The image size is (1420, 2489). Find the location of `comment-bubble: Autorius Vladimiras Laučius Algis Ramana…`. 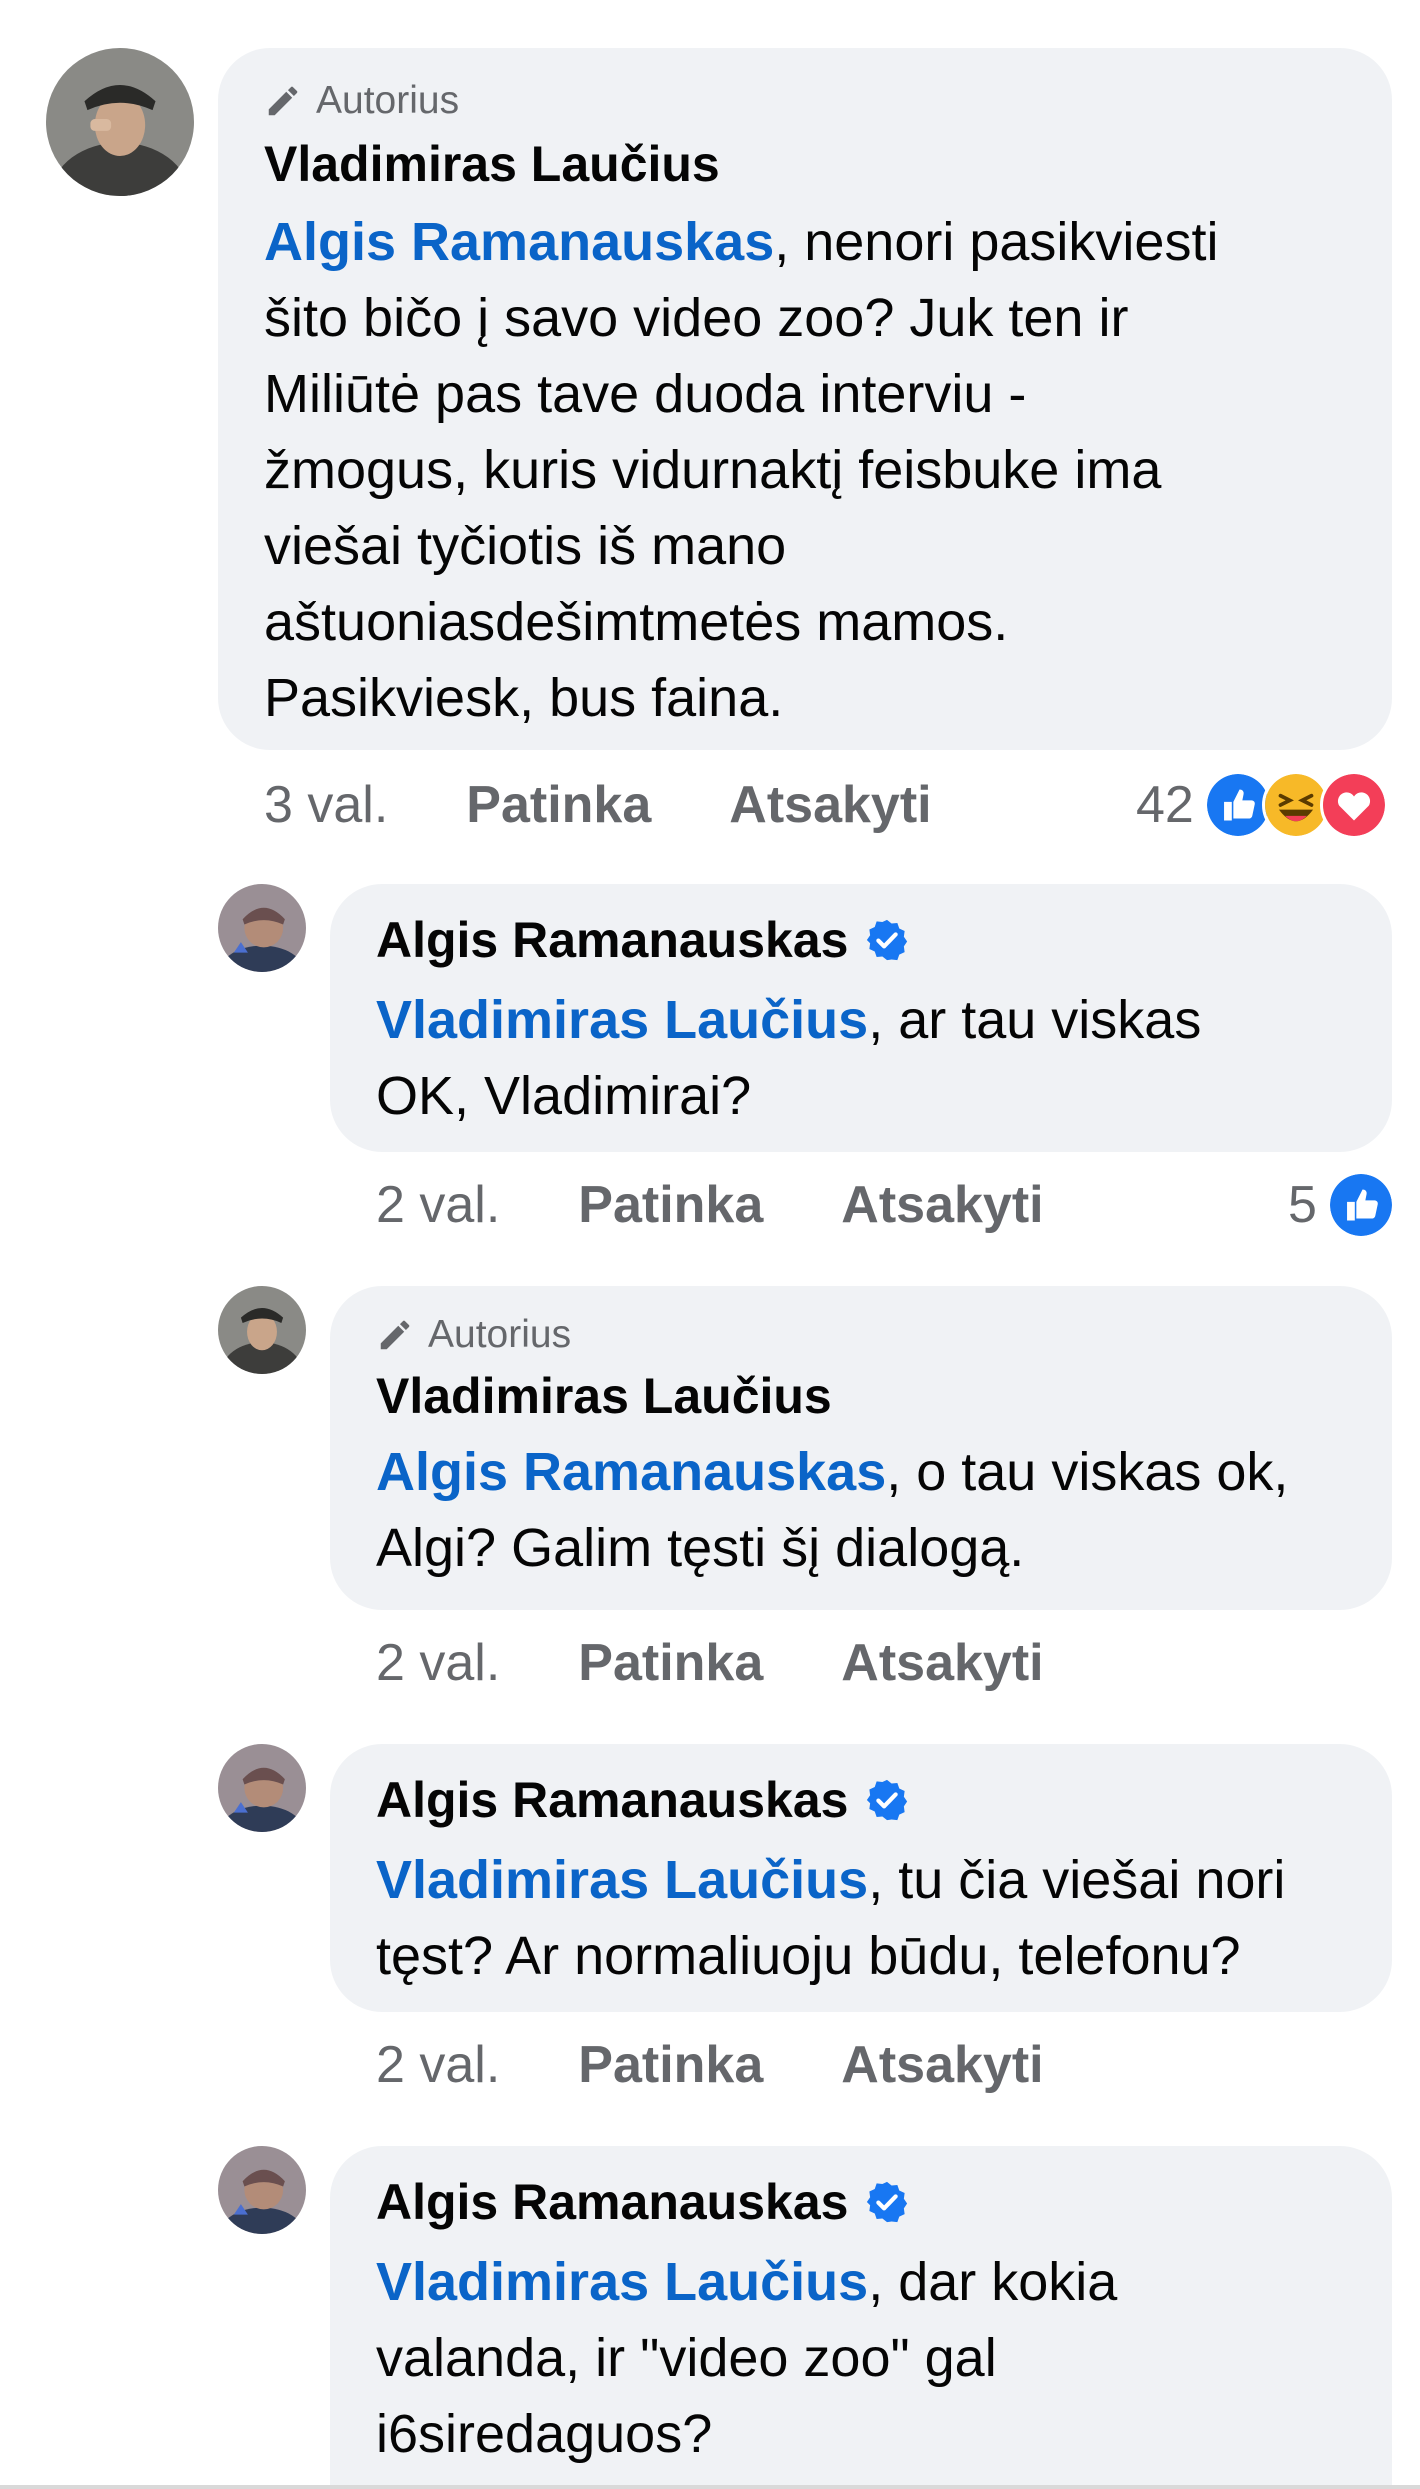

comment-bubble: Autorius Vladimiras Laučius Algis Ramana… is located at coordinates (861, 1448).